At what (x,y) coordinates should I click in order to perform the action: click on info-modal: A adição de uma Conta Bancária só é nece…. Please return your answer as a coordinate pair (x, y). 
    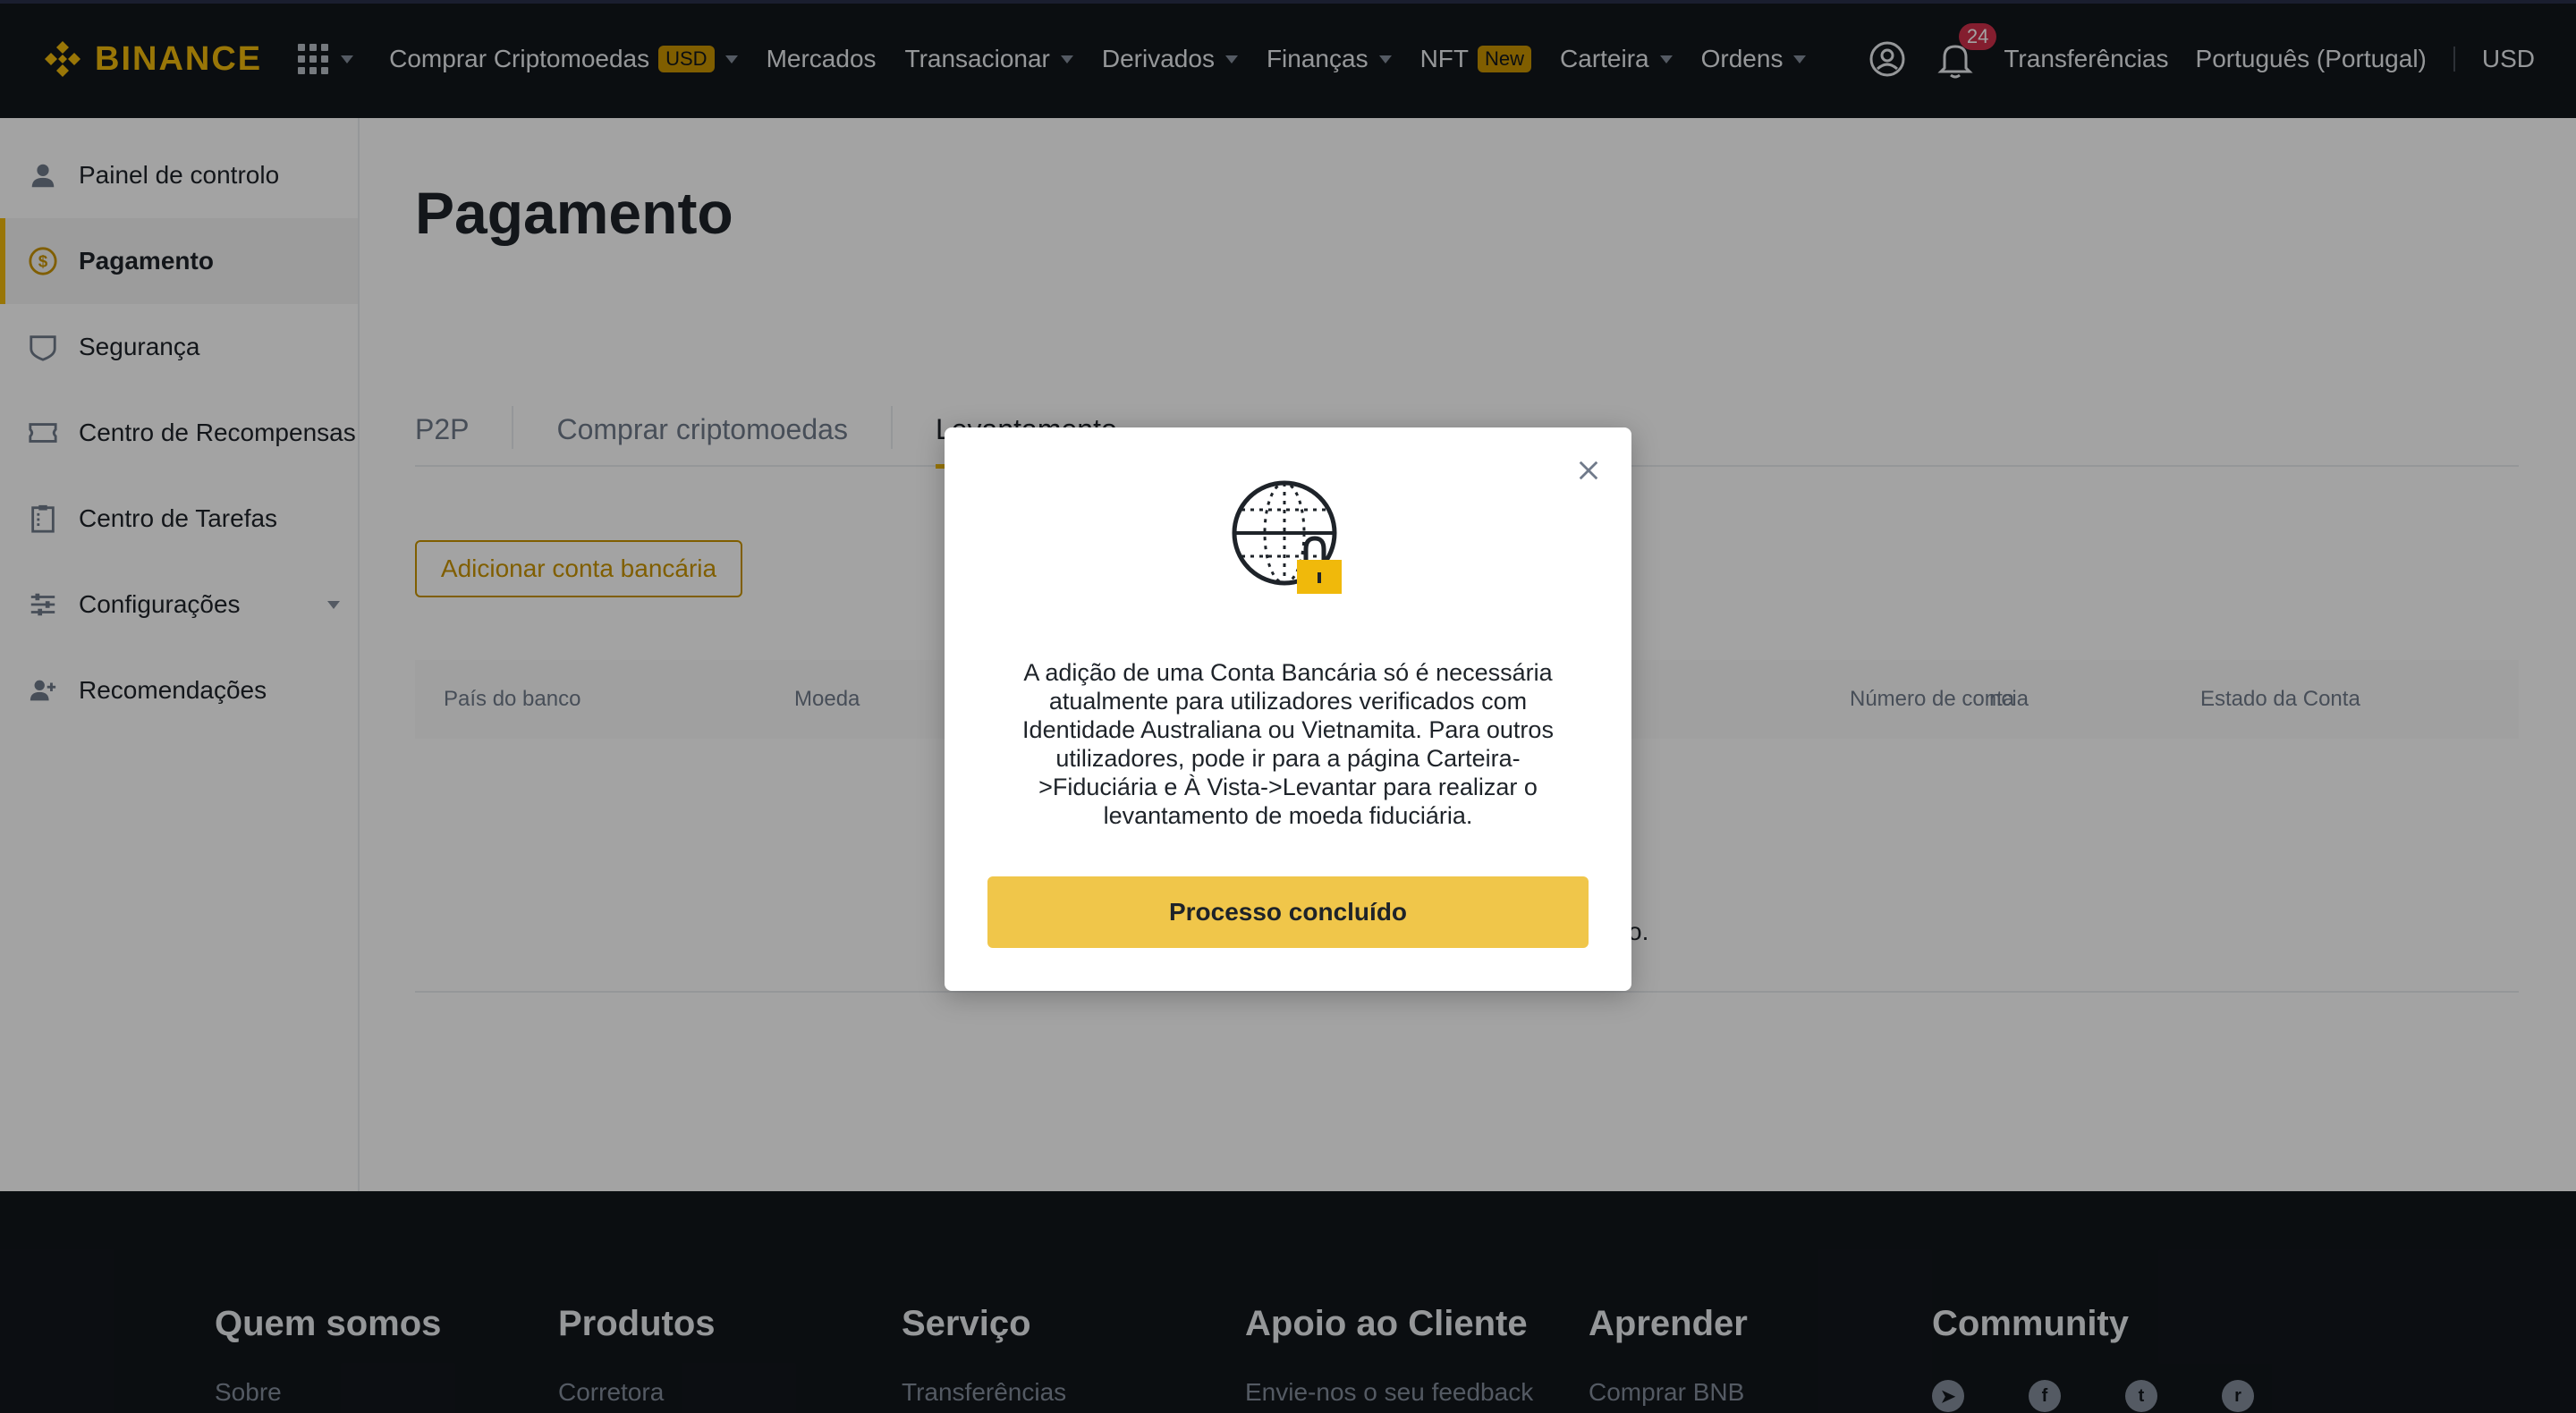
    Looking at the image, I should click on (1288, 709).